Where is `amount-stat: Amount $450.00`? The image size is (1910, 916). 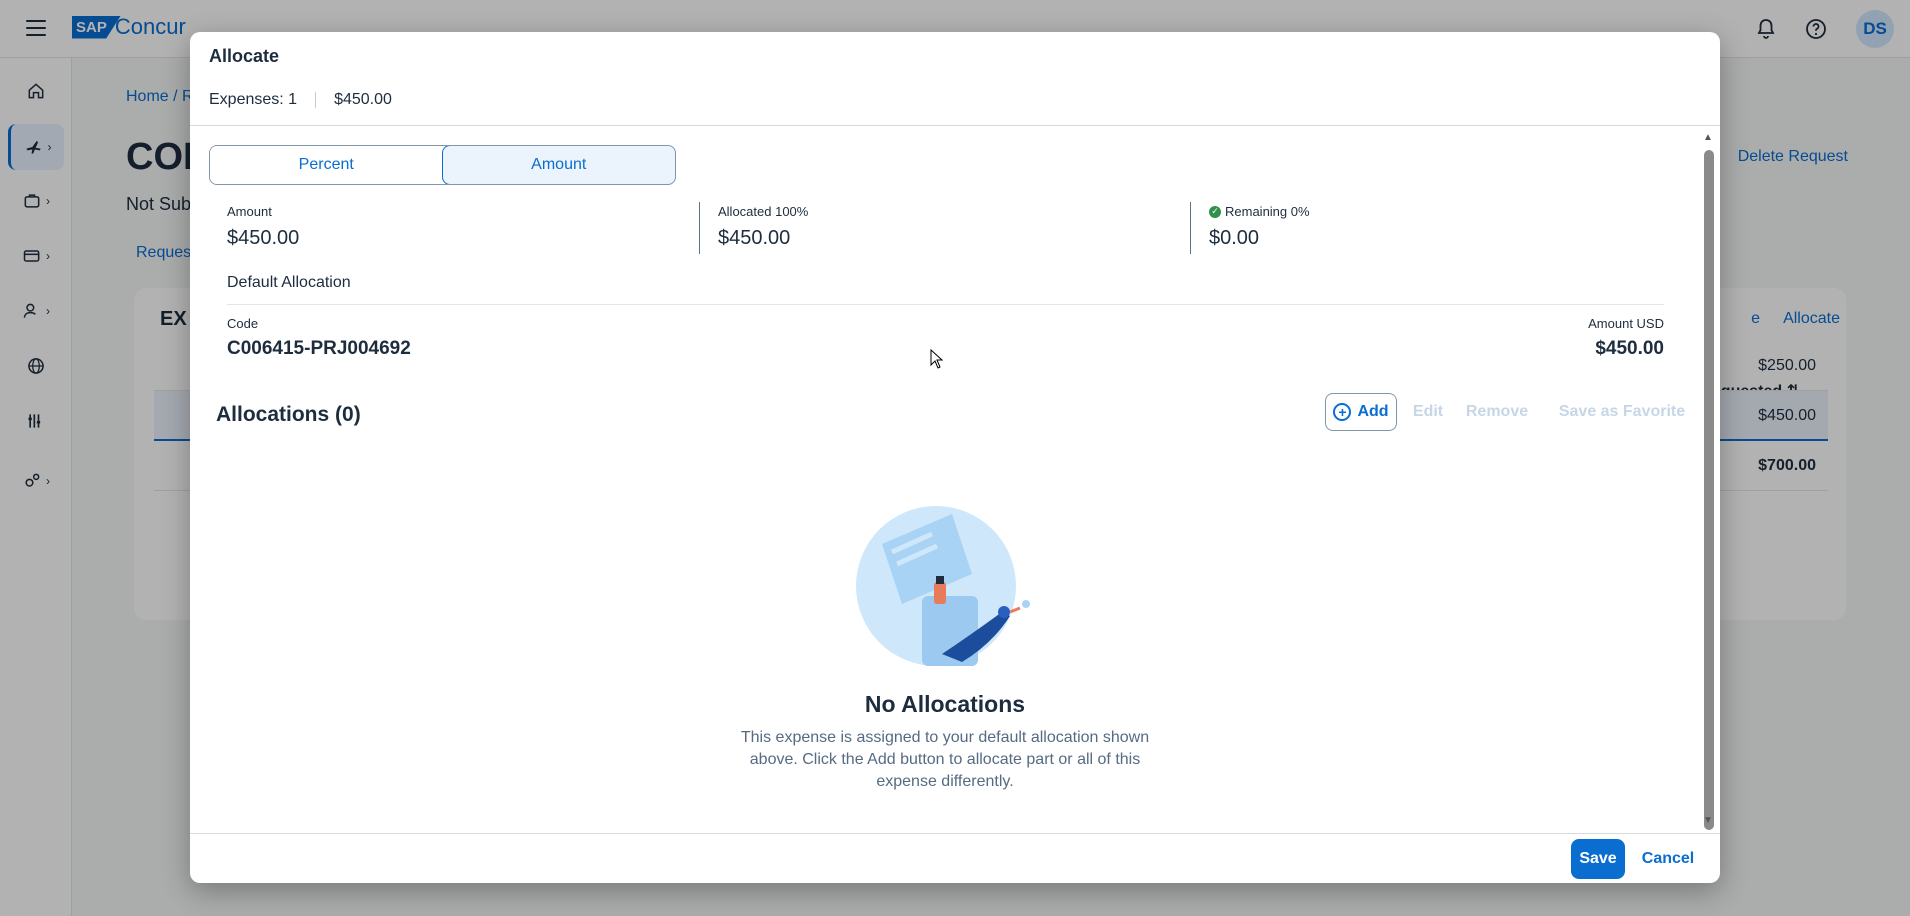
amount-stat: Amount $450.00 is located at coordinates (263, 227).